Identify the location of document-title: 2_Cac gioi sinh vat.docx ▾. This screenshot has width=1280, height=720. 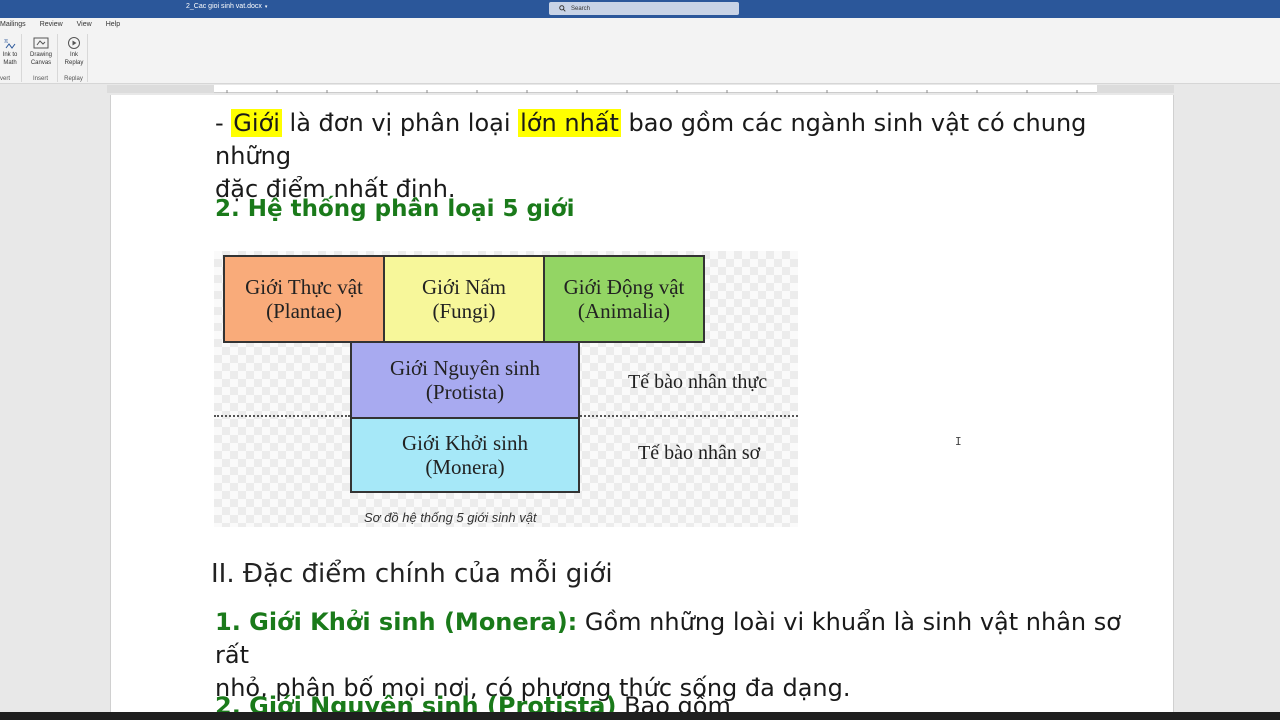
(226, 6).